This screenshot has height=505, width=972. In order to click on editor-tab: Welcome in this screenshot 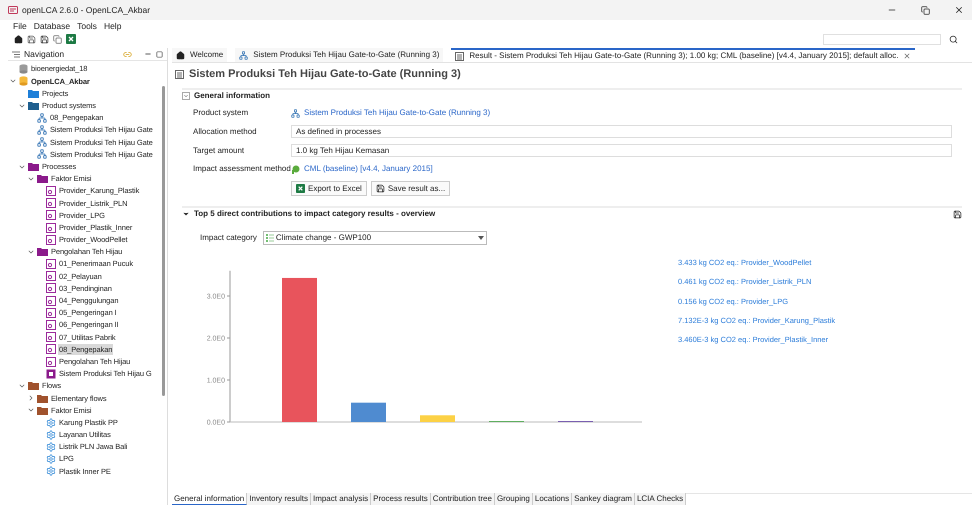, I will do `click(200, 55)`.